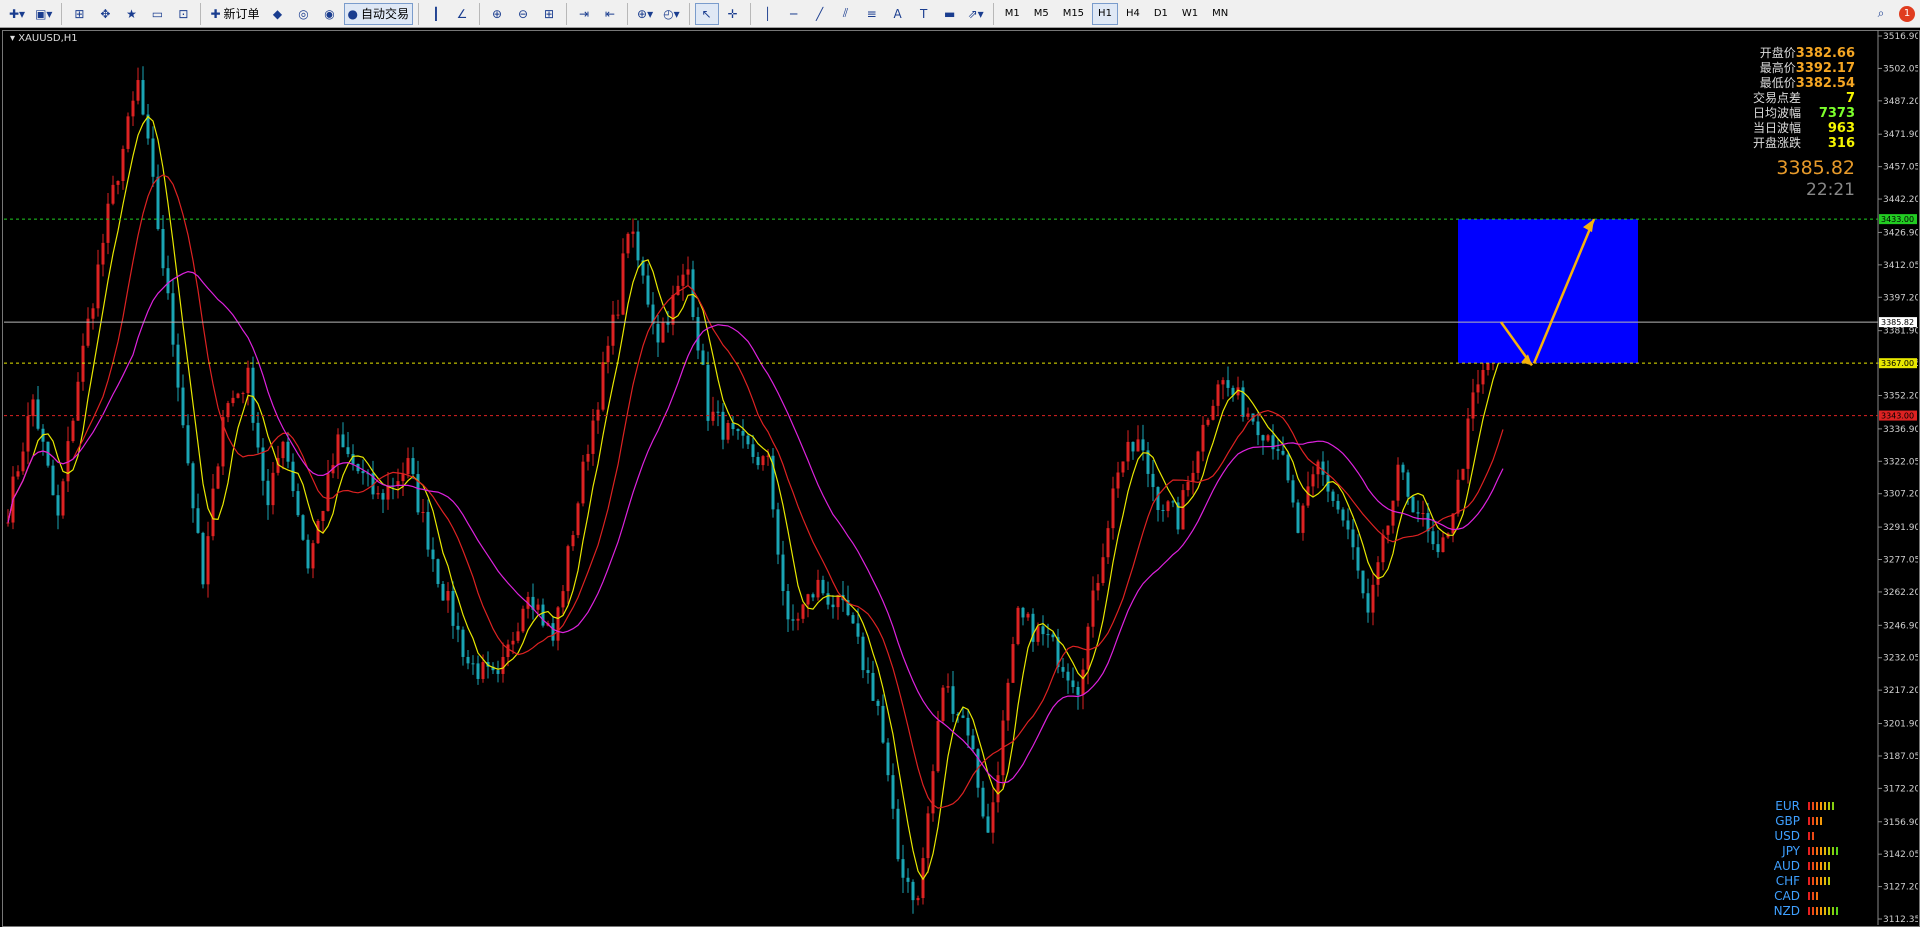  Describe the element at coordinates (1800, 895) in the screenshot. I see `currency-row-cad: CAD` at that location.